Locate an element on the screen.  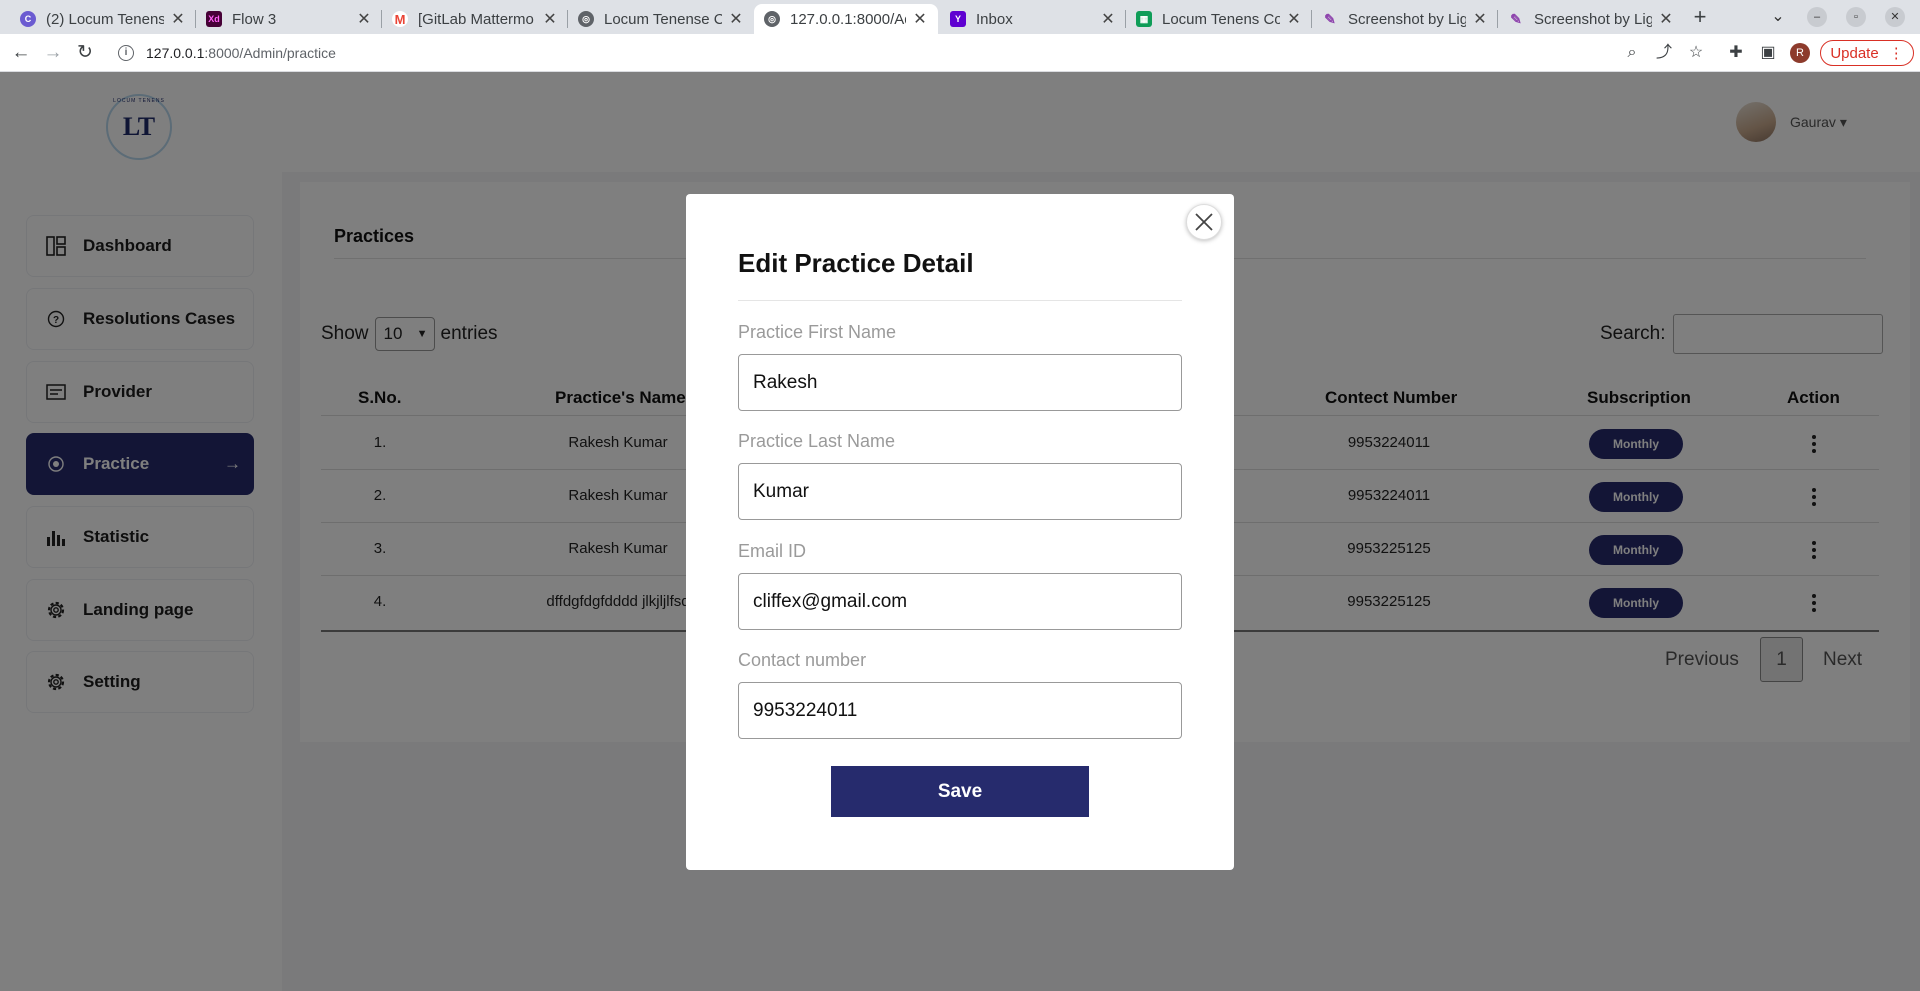
tab-title: Locum Tenens Co is located at coordinates (1221, 19).